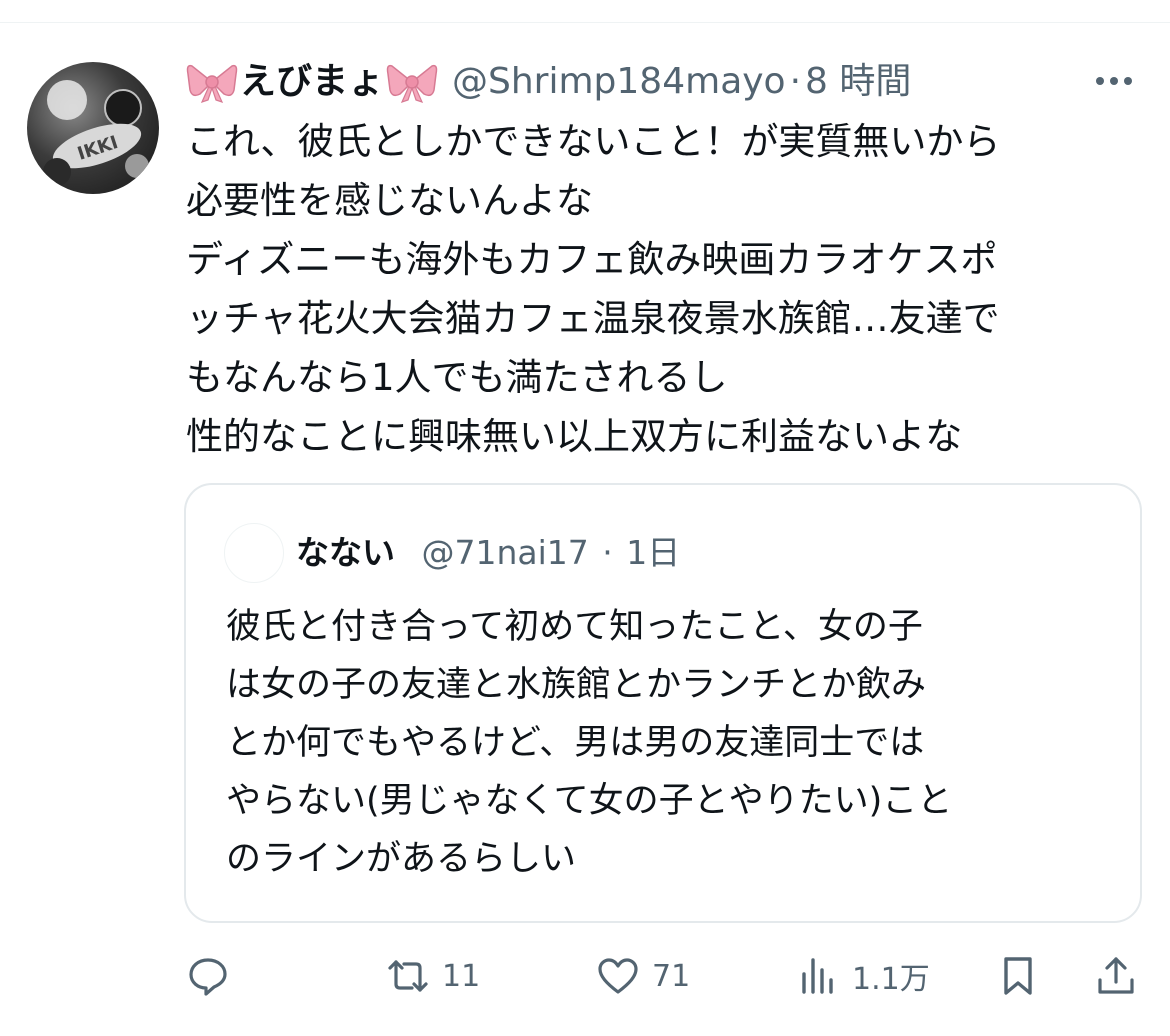 The image size is (1170, 1036). I want to click on author-avatar: IKKI, so click(93, 128).